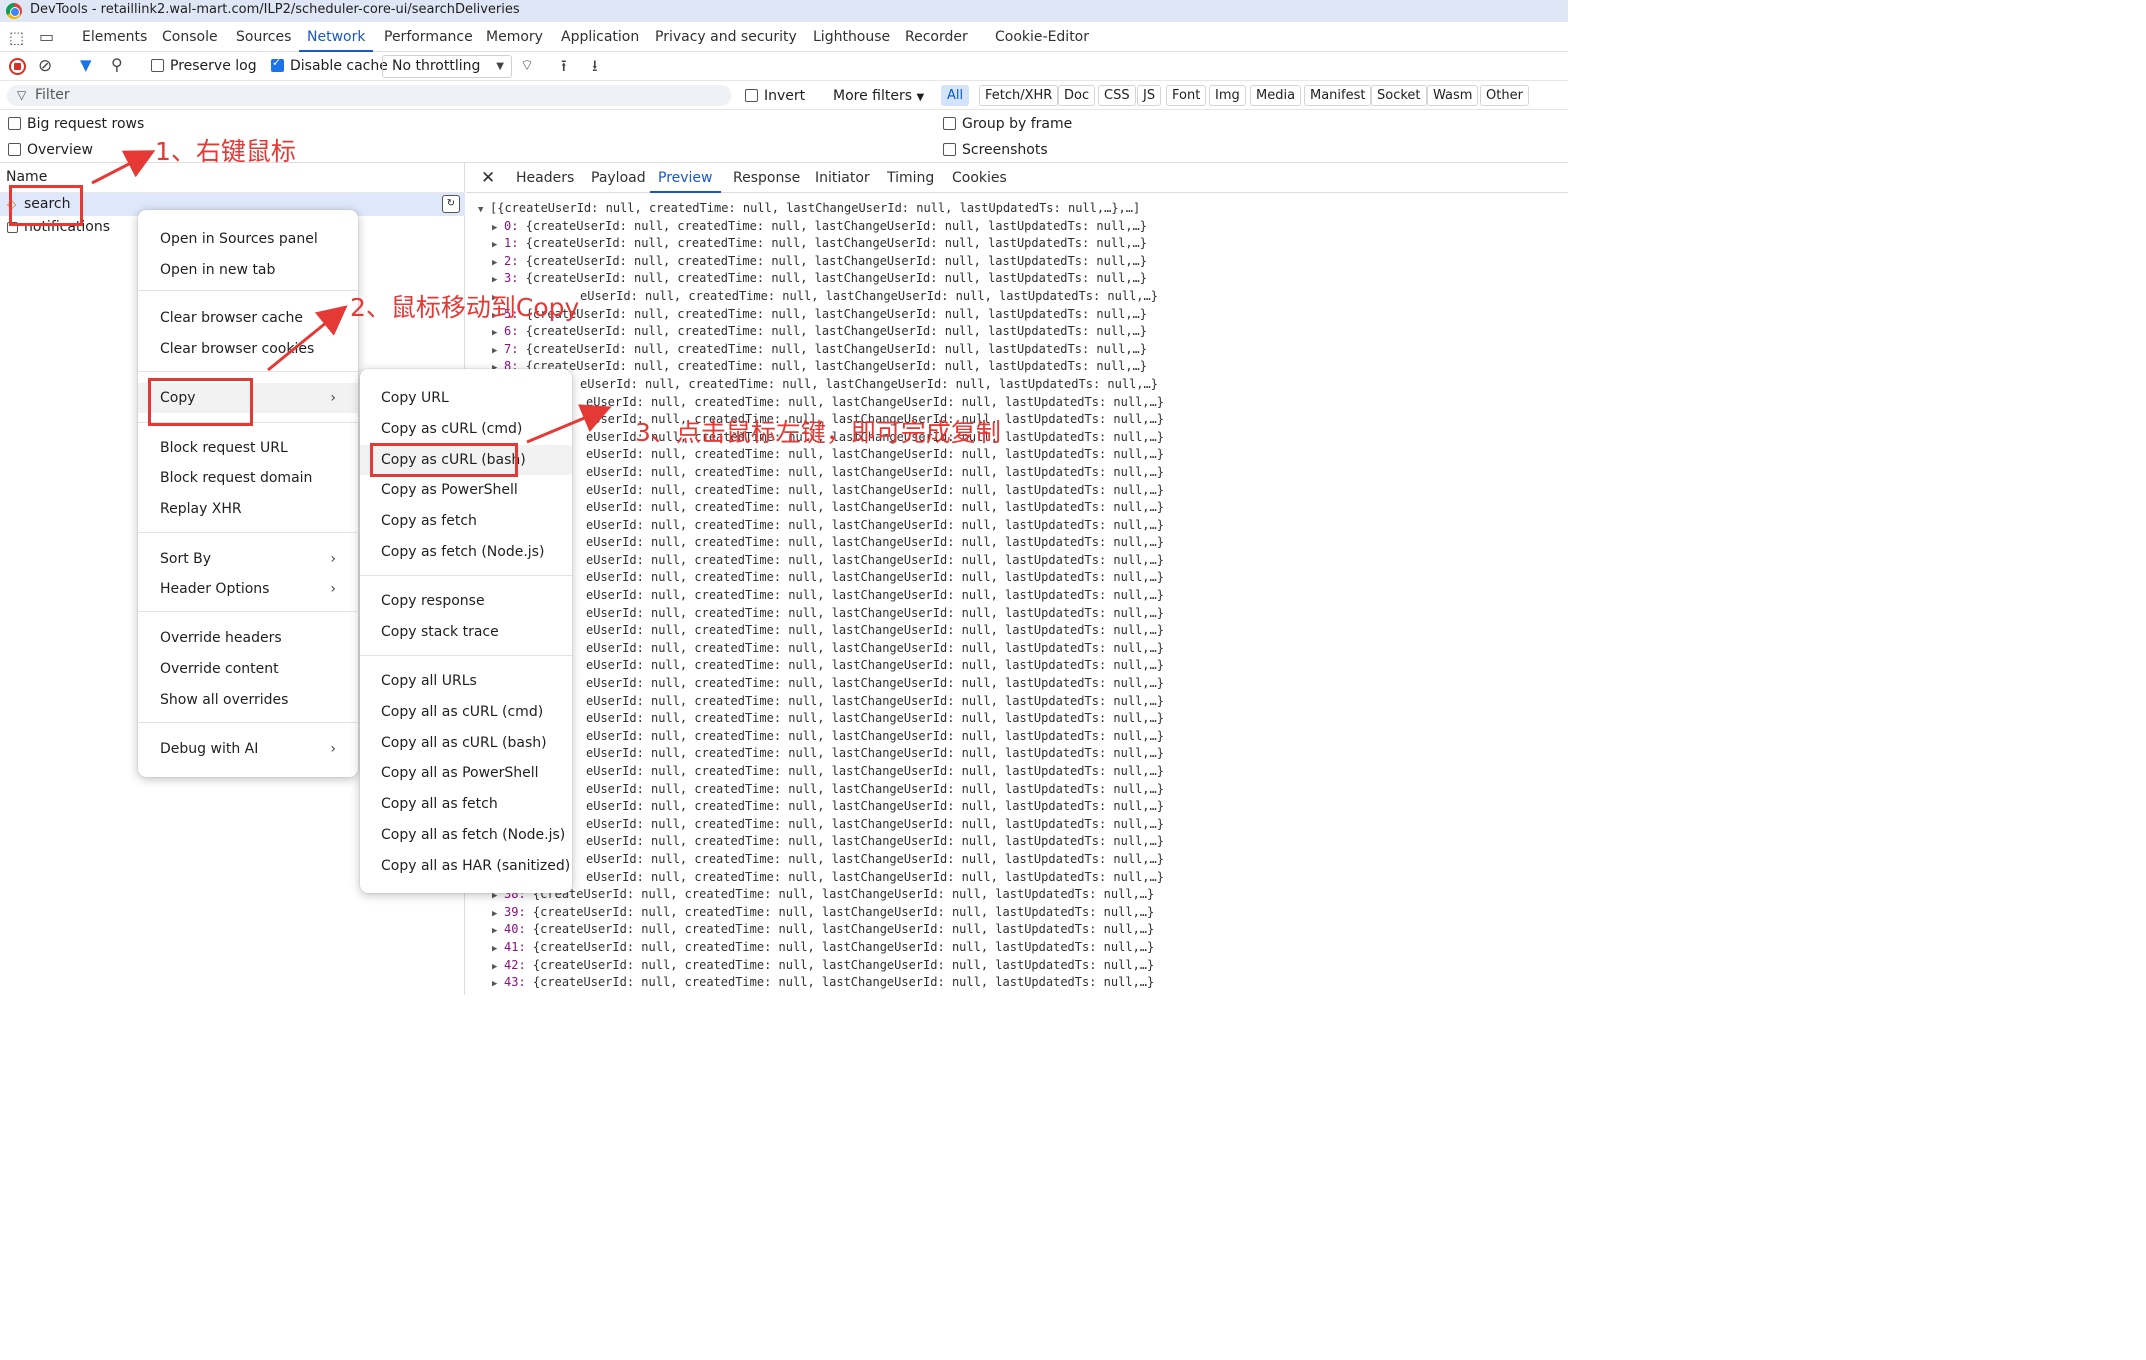 This screenshot has height=1360, width=2146. Describe the element at coordinates (1227, 95) in the screenshot. I see `type-chip-img: Img` at that location.